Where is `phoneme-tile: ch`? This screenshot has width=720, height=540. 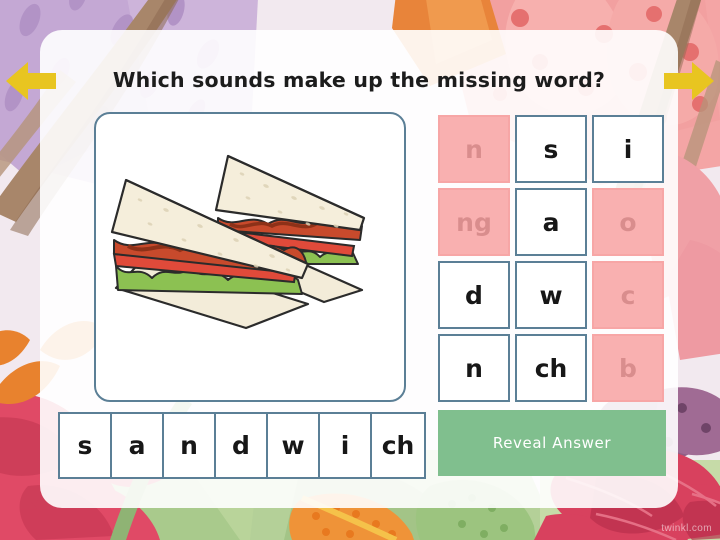 phoneme-tile: ch is located at coordinates (551, 368).